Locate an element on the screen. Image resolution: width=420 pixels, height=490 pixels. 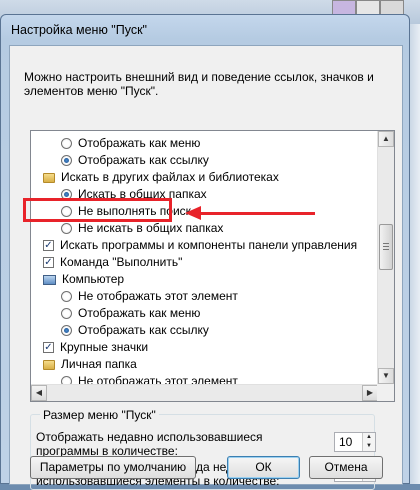
list-item: Компьютер is located at coordinates (205, 279).